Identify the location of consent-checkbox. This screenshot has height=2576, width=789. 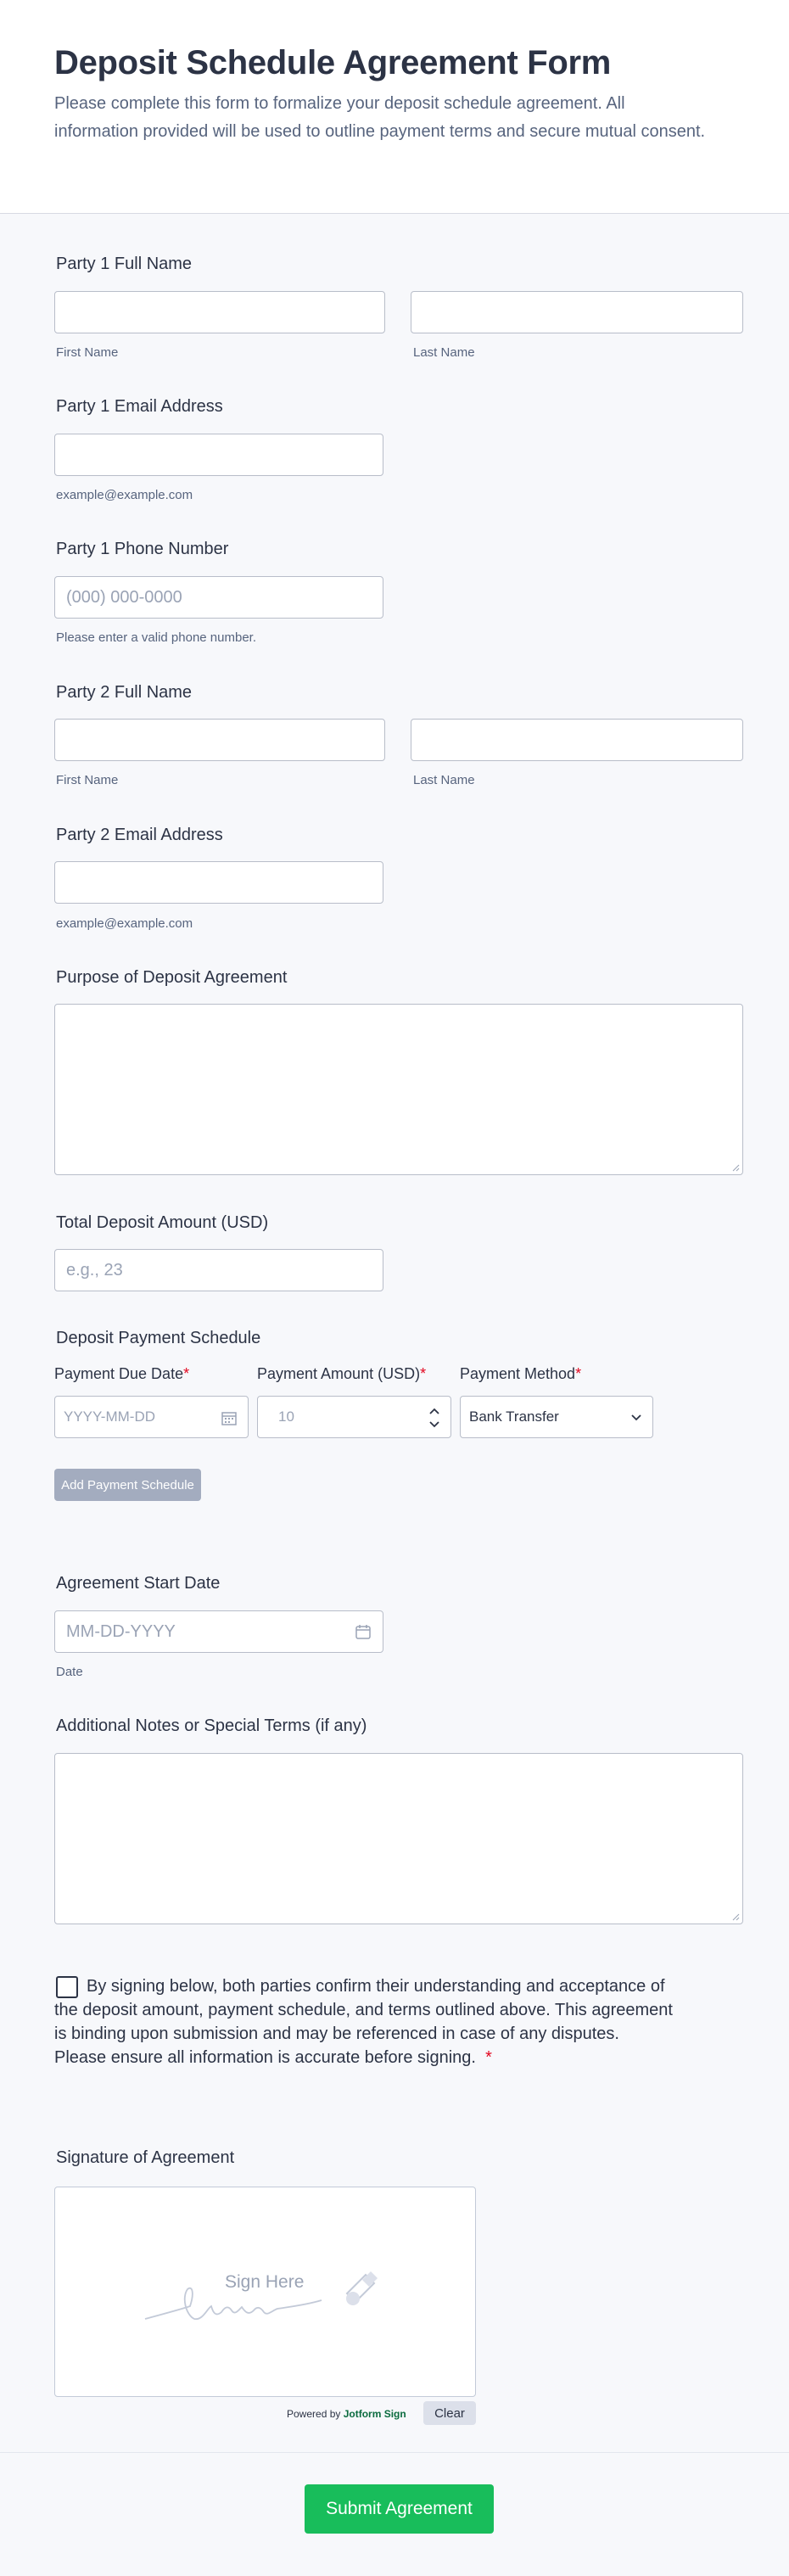
(67, 1987).